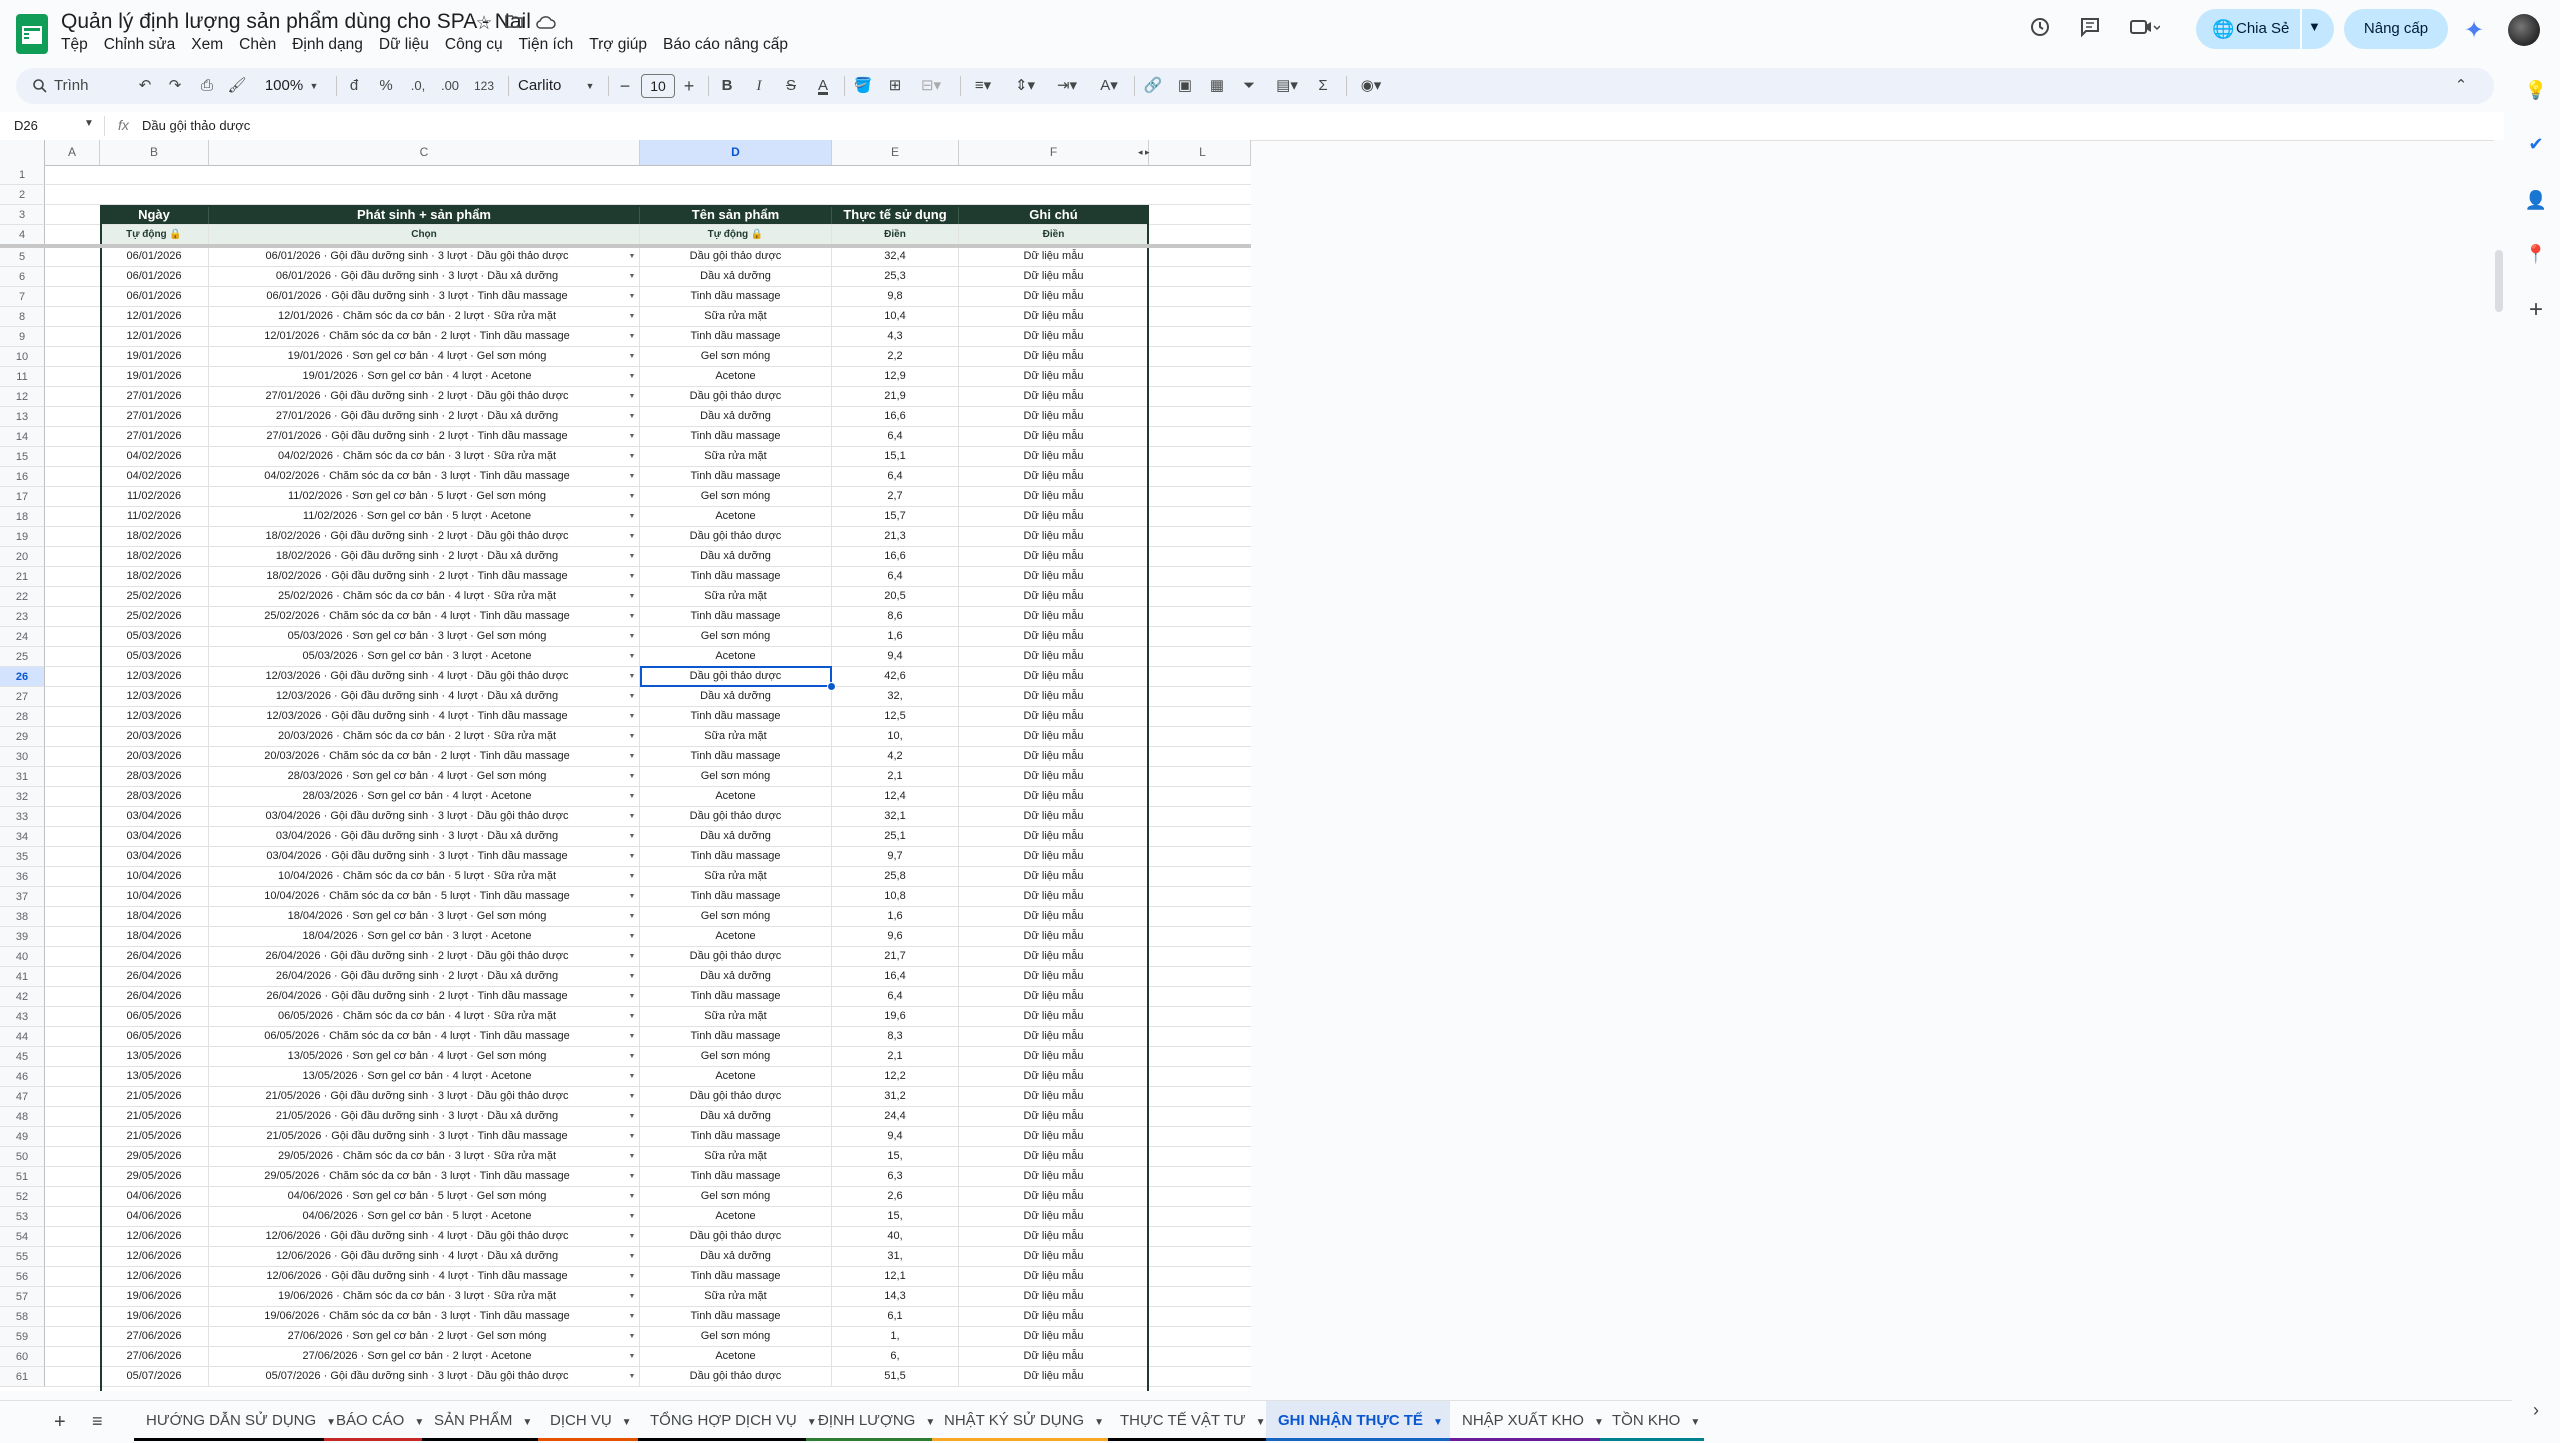 Image resolution: width=2560 pixels, height=1443 pixels. I want to click on actual-usage-cell: 1,6, so click(895, 916).